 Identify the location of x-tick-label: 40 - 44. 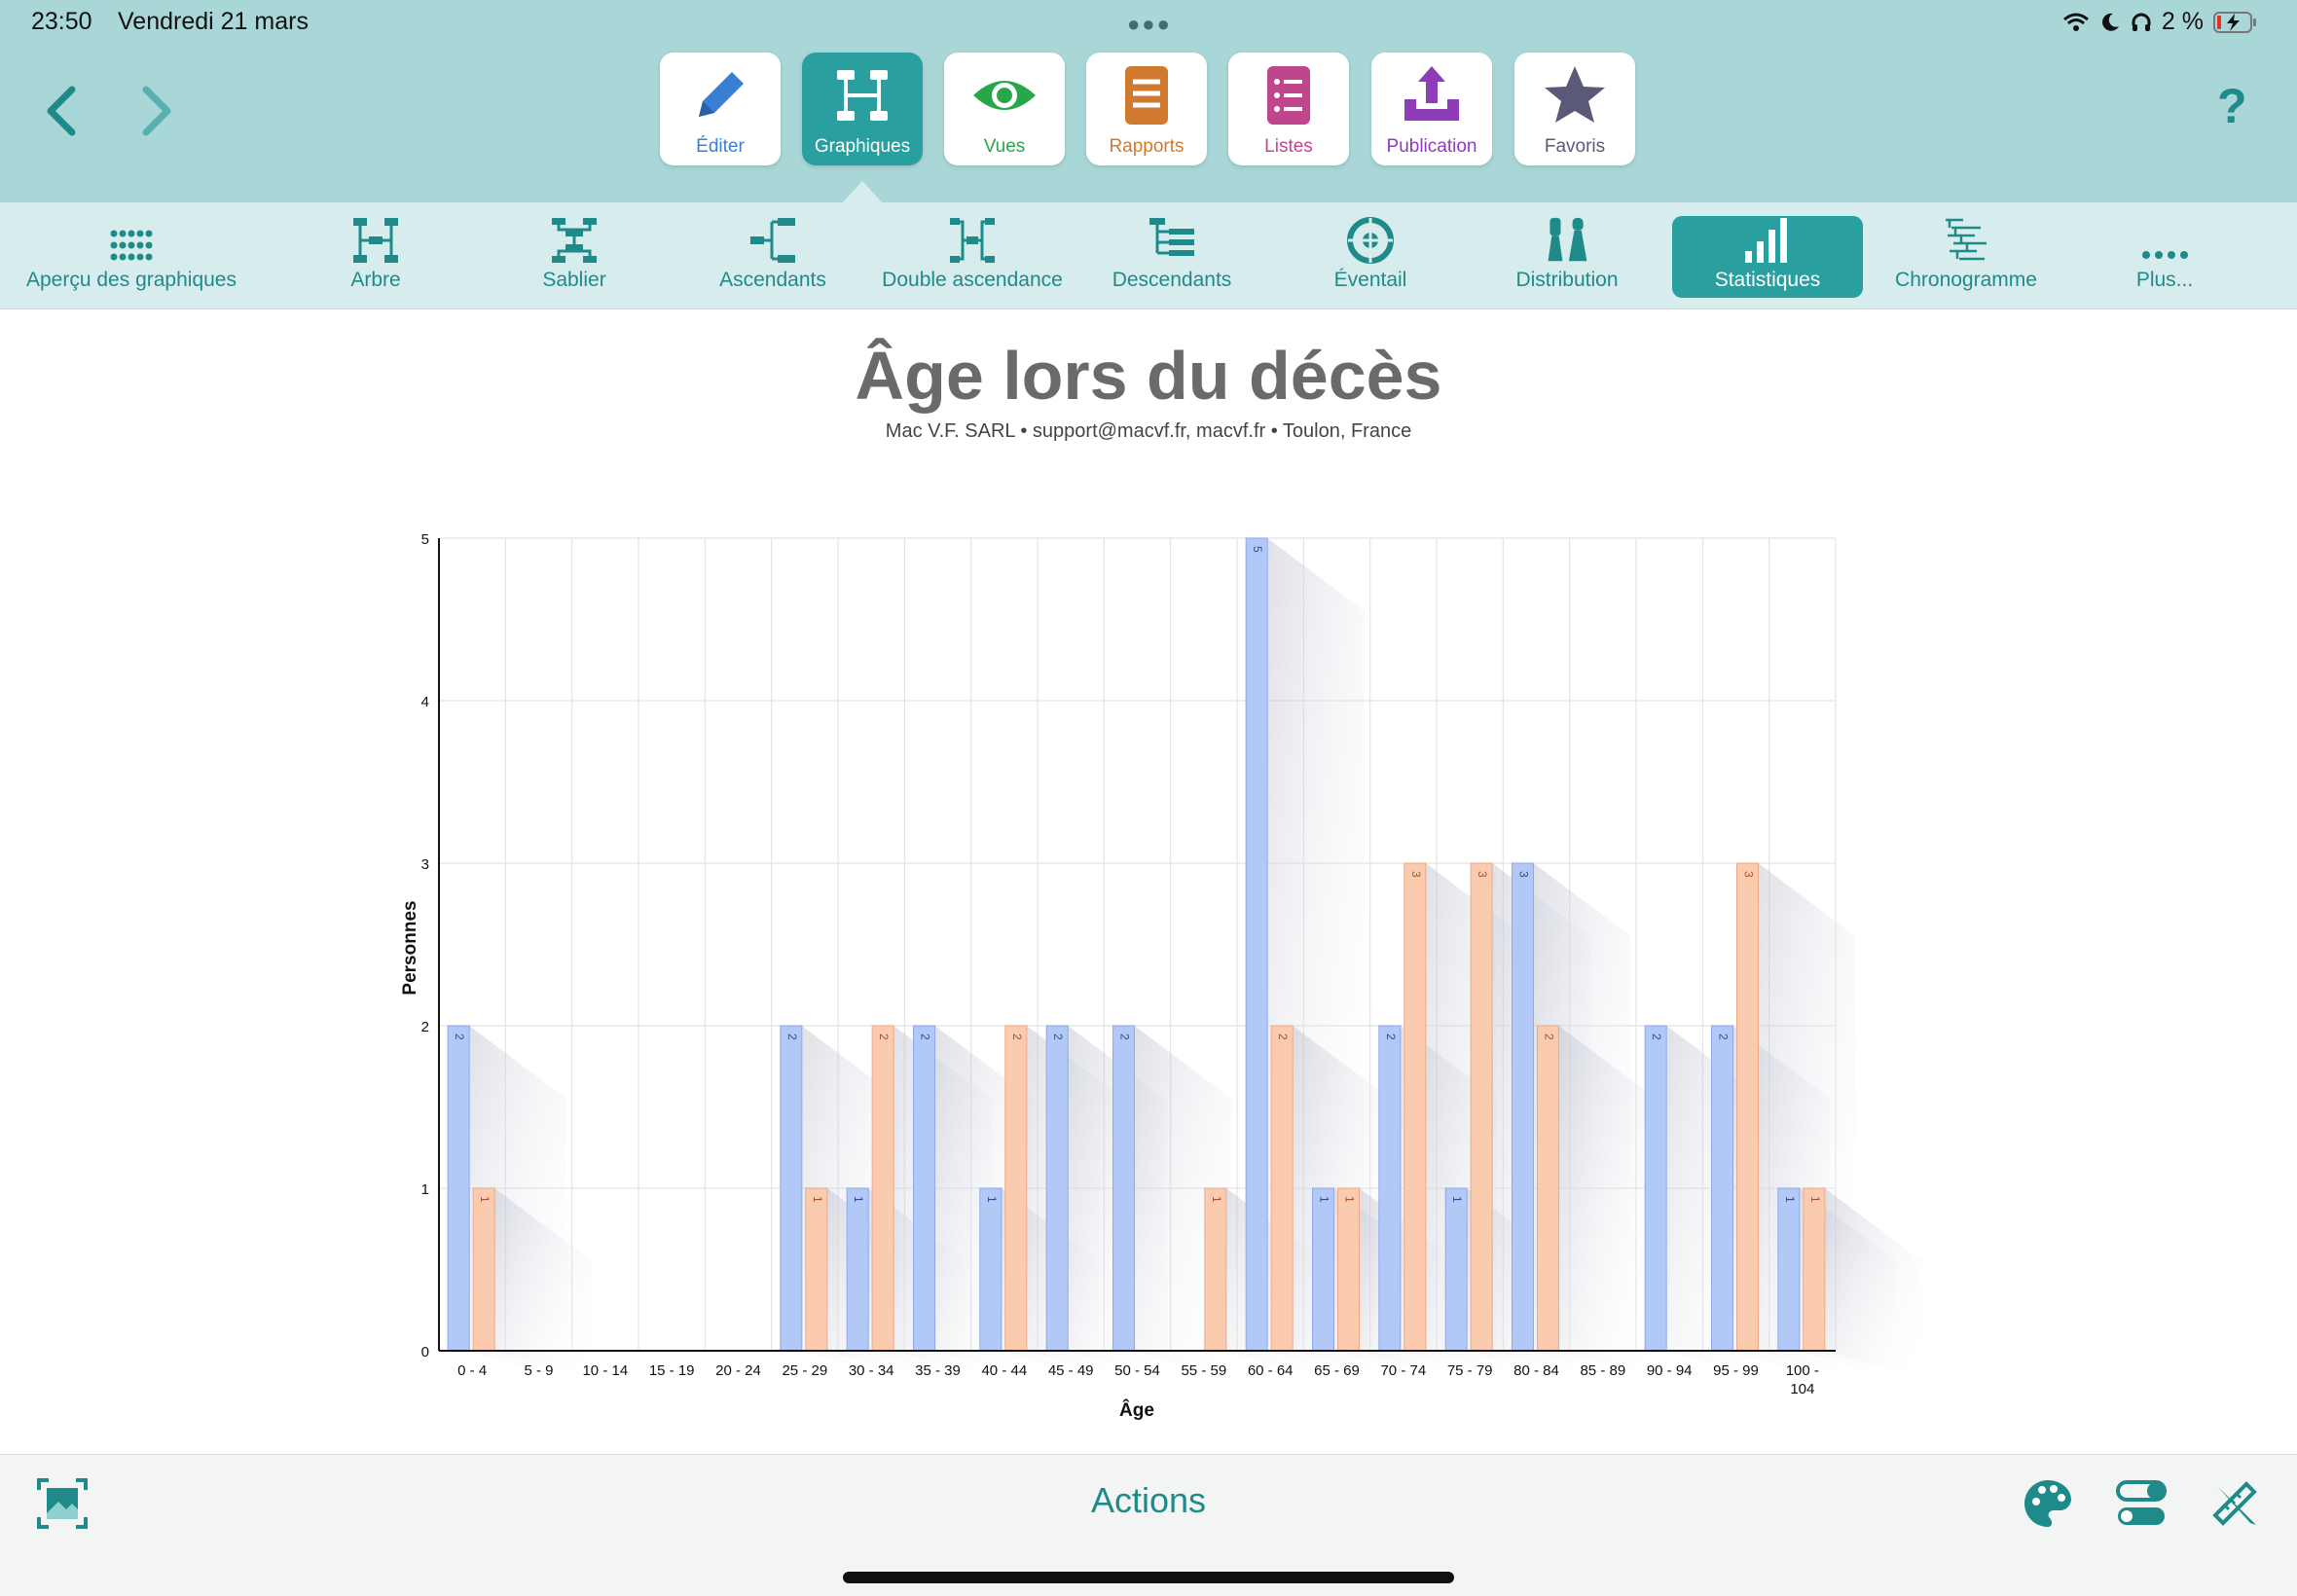
(1004, 1370).